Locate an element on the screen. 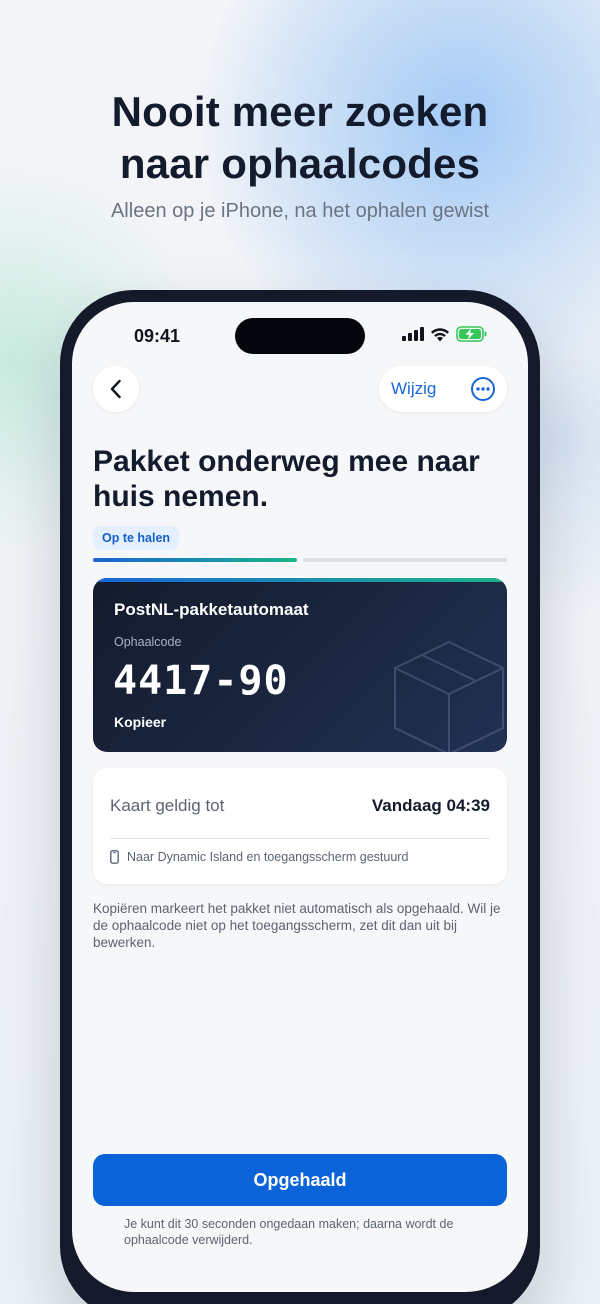 The width and height of the screenshot is (600, 1304). validity-value: Vandaag 04:39 is located at coordinates (430, 805).